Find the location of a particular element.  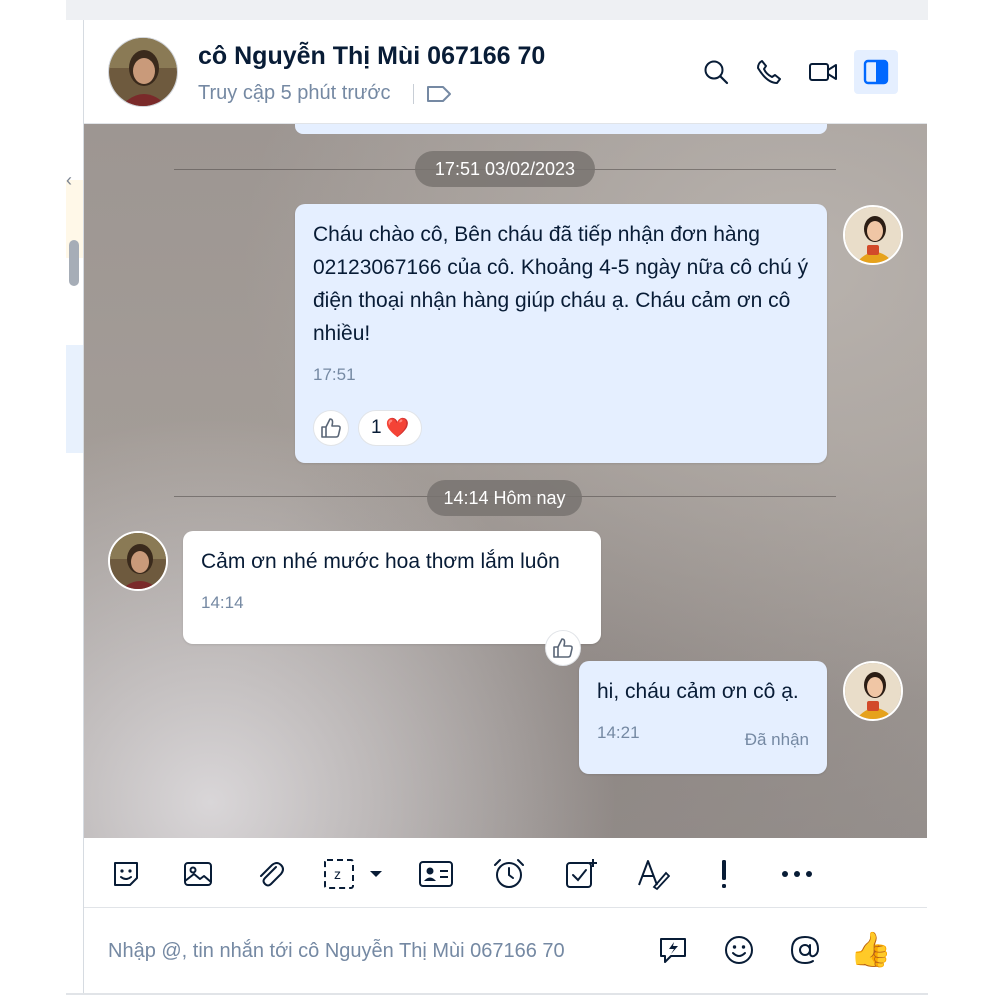

exclamation-icon is located at coordinates (724, 874).